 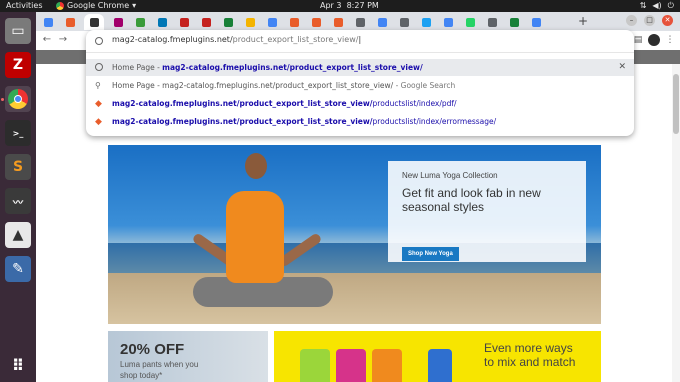 I want to click on hero-sand, so click(x=354, y=298).